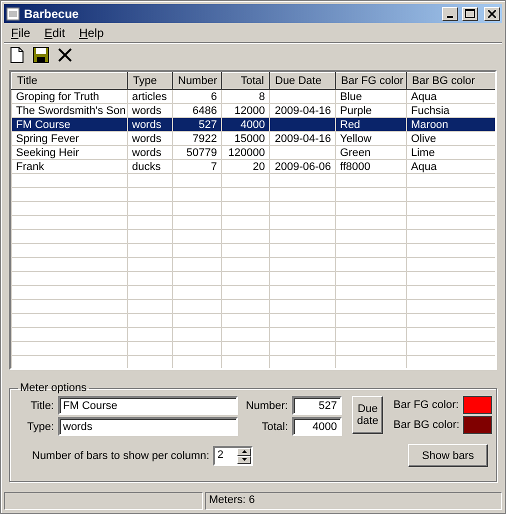 The width and height of the screenshot is (506, 514). Describe the element at coordinates (450, 17) in the screenshot. I see `minimize-icon` at that location.